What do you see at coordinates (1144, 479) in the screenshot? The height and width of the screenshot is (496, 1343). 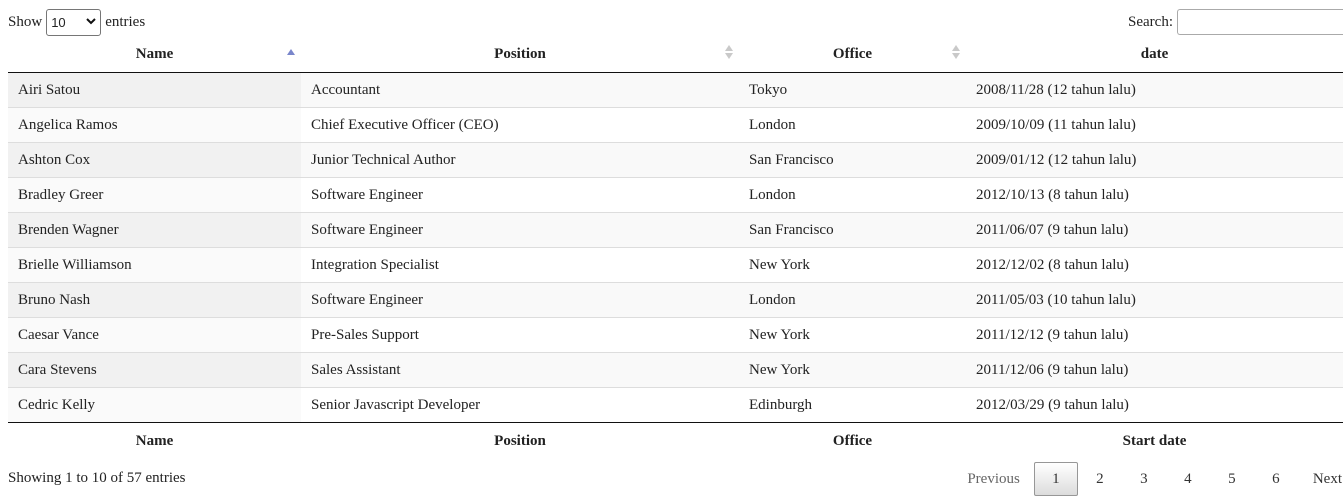 I see `page-3-button: 3` at bounding box center [1144, 479].